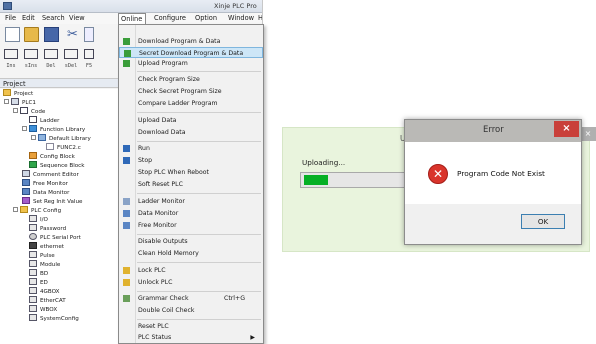 Image resolution: width=596 pixels, height=344 pixels. I want to click on serial-port-icon, so click(33, 236).